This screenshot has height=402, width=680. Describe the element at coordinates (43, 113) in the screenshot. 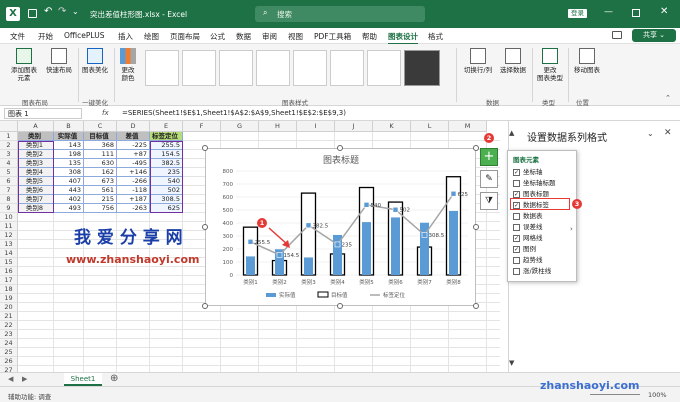

I see `name-box: 图表 1` at that location.